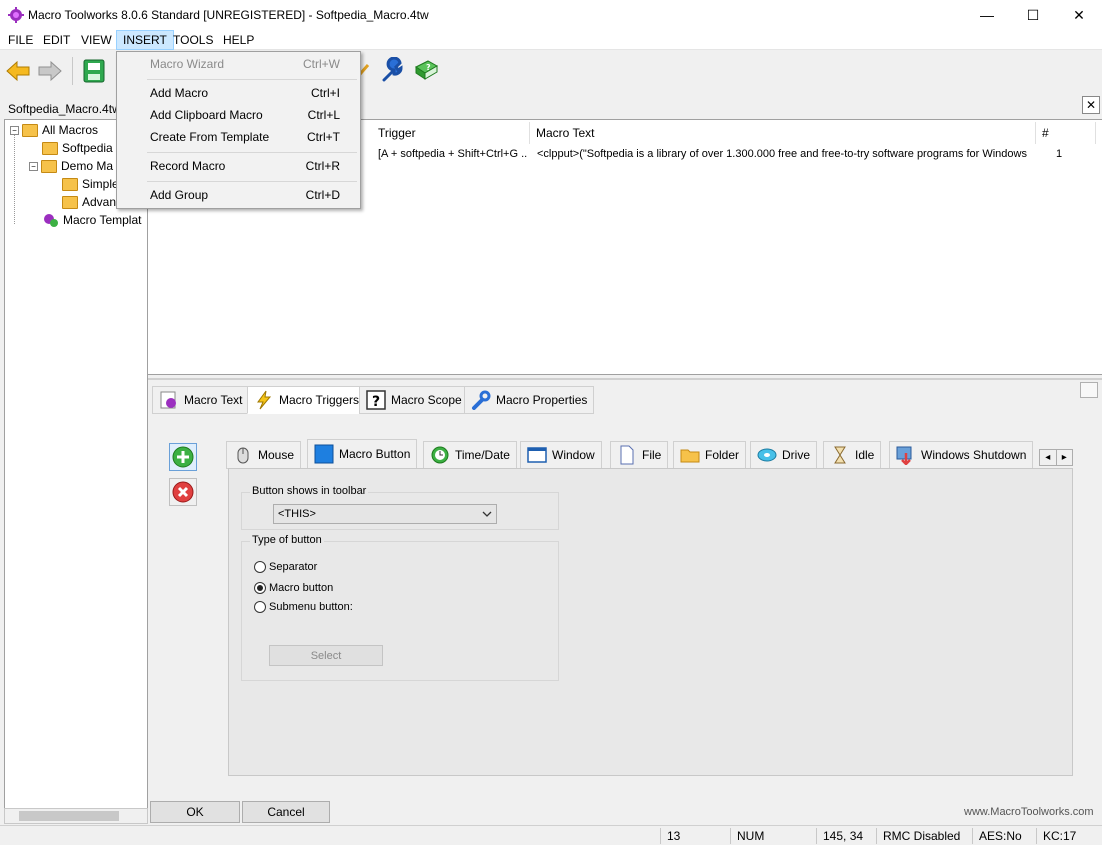 The width and height of the screenshot is (1102, 845). I want to click on cancel-button: Cancel, so click(286, 812).